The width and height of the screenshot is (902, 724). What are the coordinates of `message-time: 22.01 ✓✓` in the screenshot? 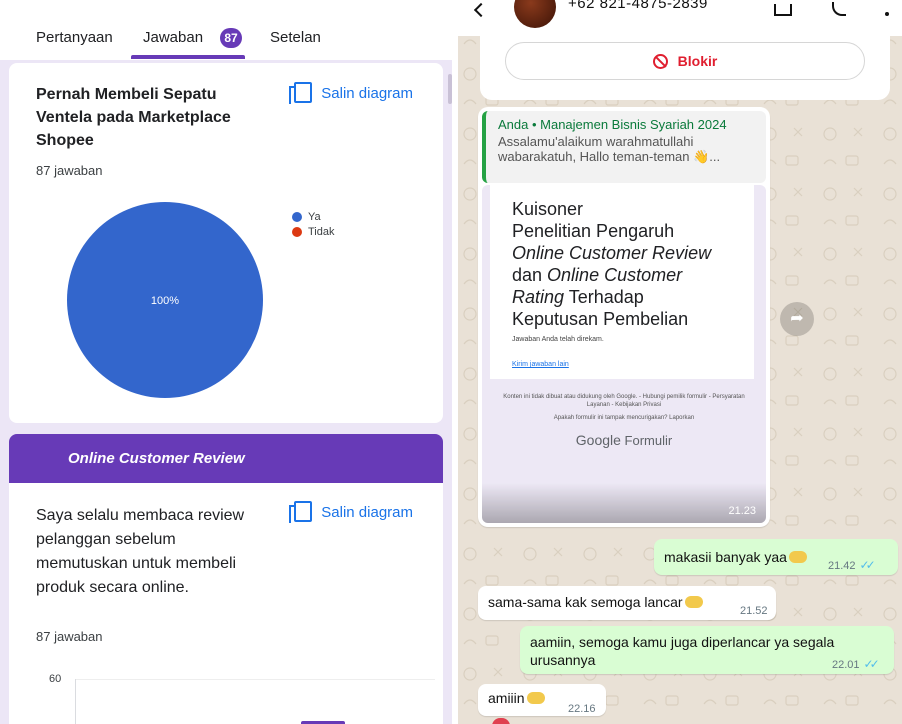 It's located at (856, 664).